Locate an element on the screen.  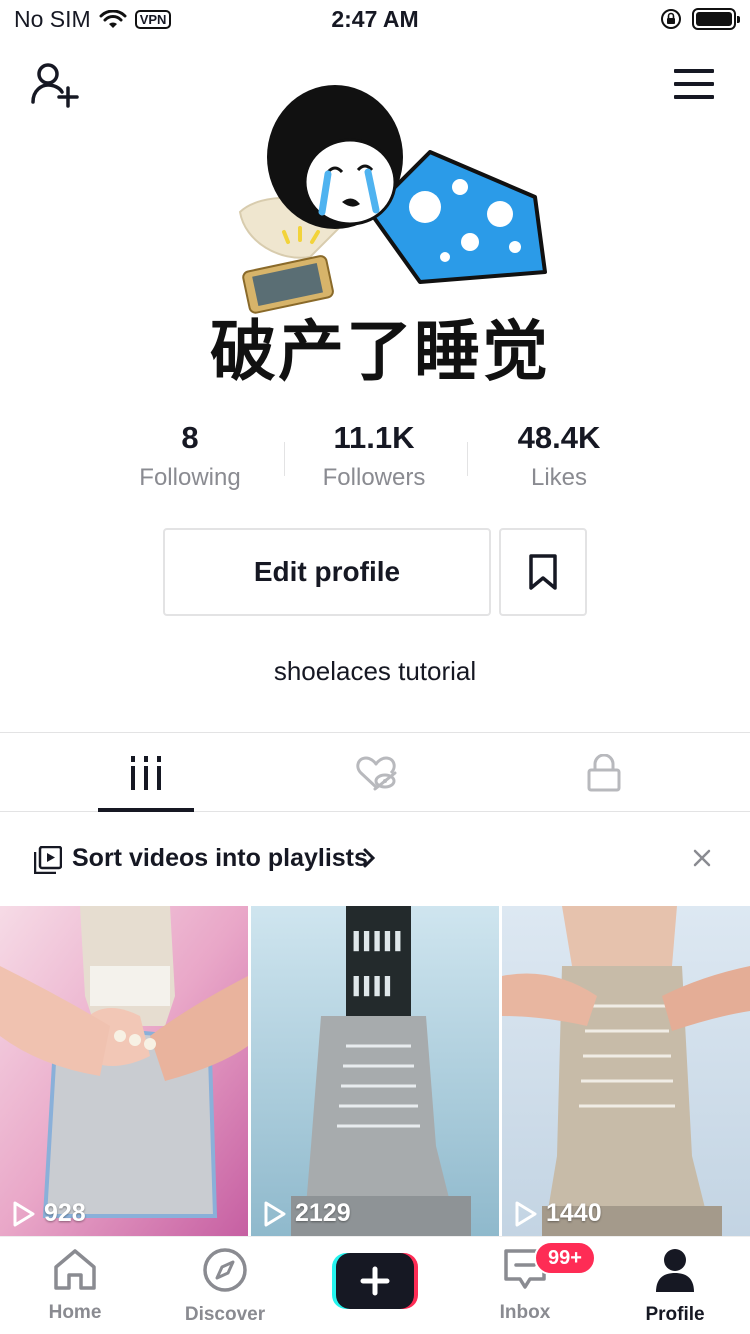
inbox-badge: 99+ is located at coordinates (565, 1258).